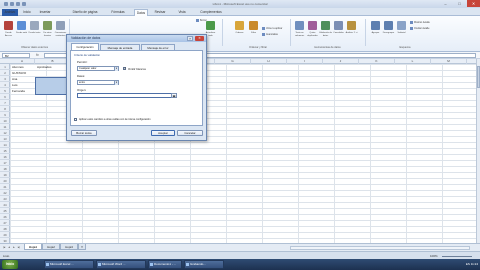 This screenshot has height=270, width=480. Describe the element at coordinates (190, 133) in the screenshot. I see `cancel-button: Cancelar` at that location.